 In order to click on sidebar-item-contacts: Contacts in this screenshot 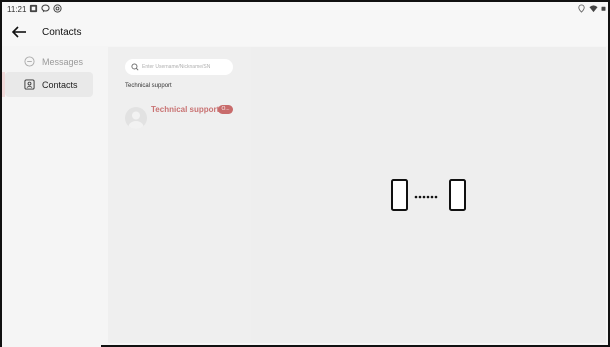, I will do `click(49, 84)`.